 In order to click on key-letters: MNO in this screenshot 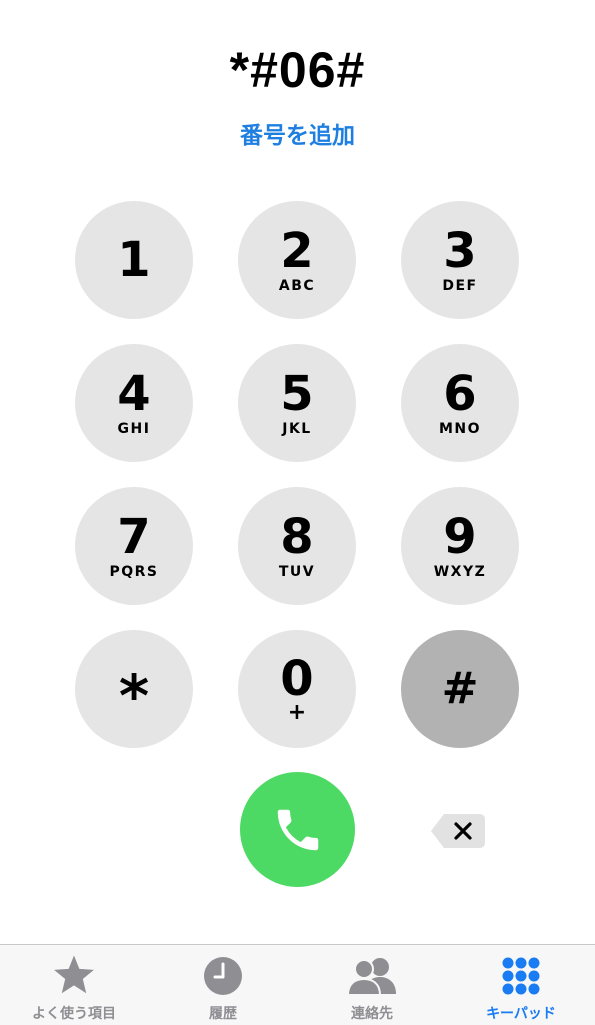, I will do `click(460, 428)`.